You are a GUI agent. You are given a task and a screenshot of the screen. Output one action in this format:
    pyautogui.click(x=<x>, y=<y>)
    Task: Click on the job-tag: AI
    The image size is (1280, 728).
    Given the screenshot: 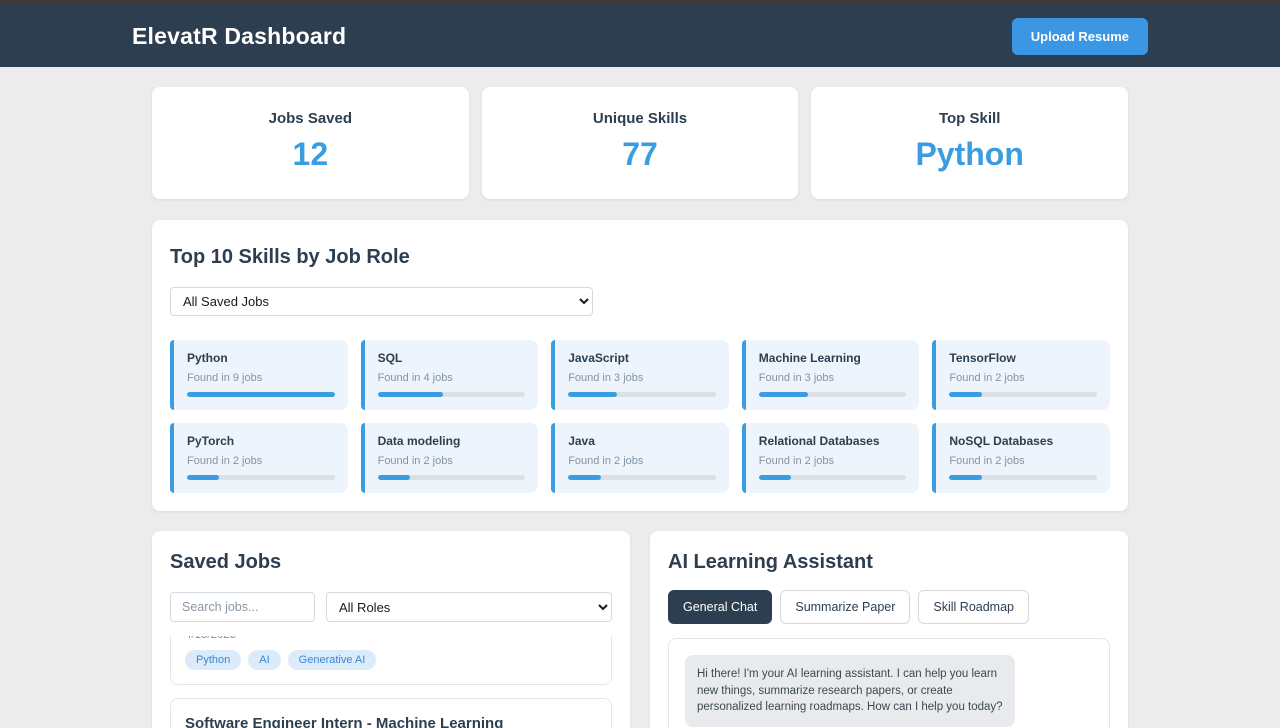 What is the action you would take?
    pyautogui.click(x=264, y=660)
    